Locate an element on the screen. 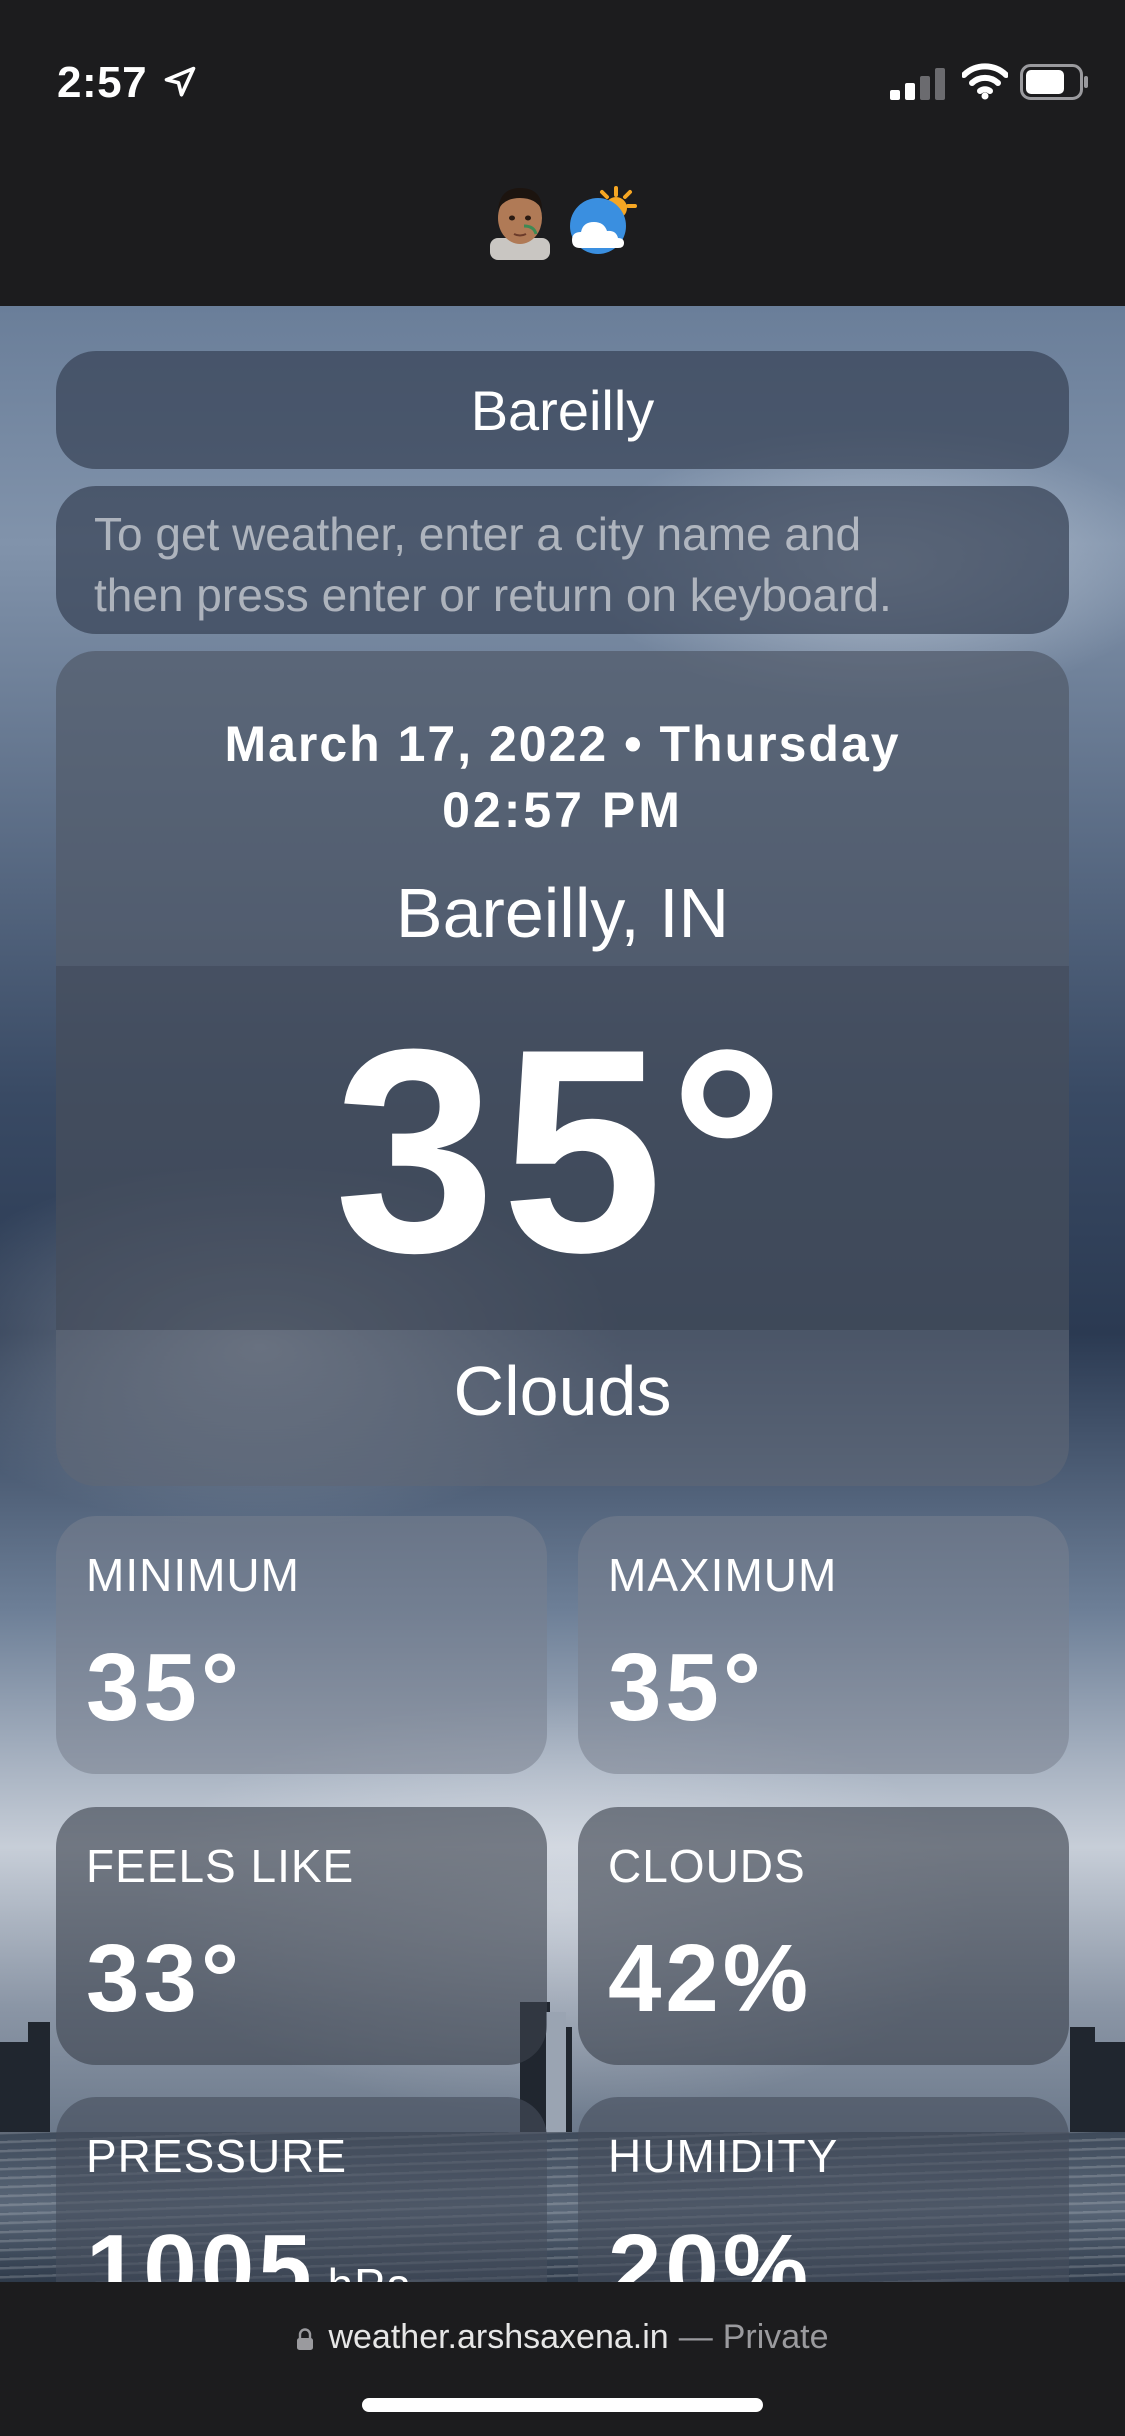 The image size is (1125, 2436). lock-icon is located at coordinates (305, 2339).